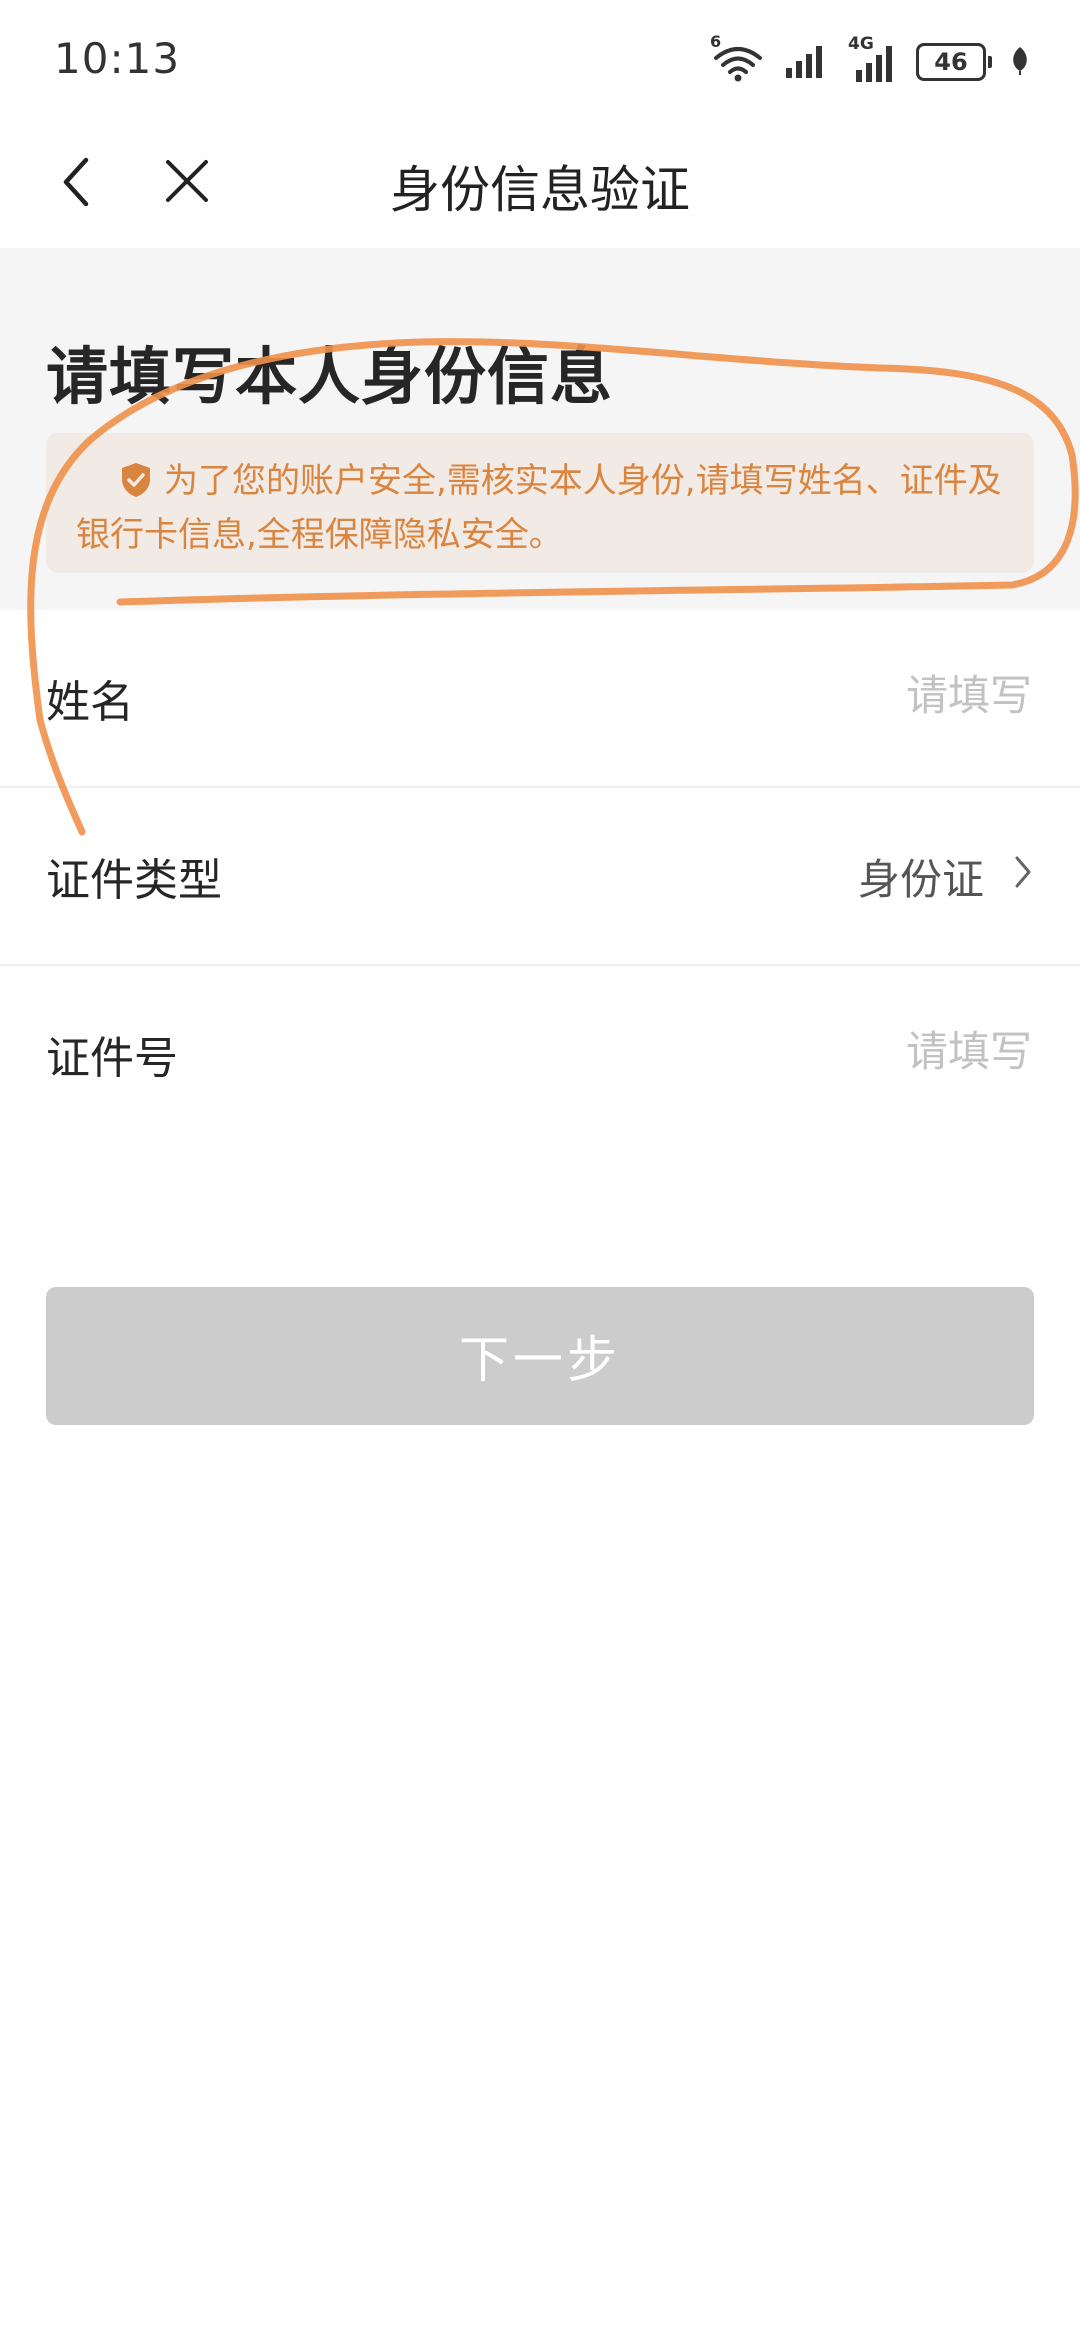 Image resolution: width=1080 pixels, height=2331 pixels. What do you see at coordinates (540, 877) in the screenshot?
I see `id-type-row: 证件类型 身份证` at bounding box center [540, 877].